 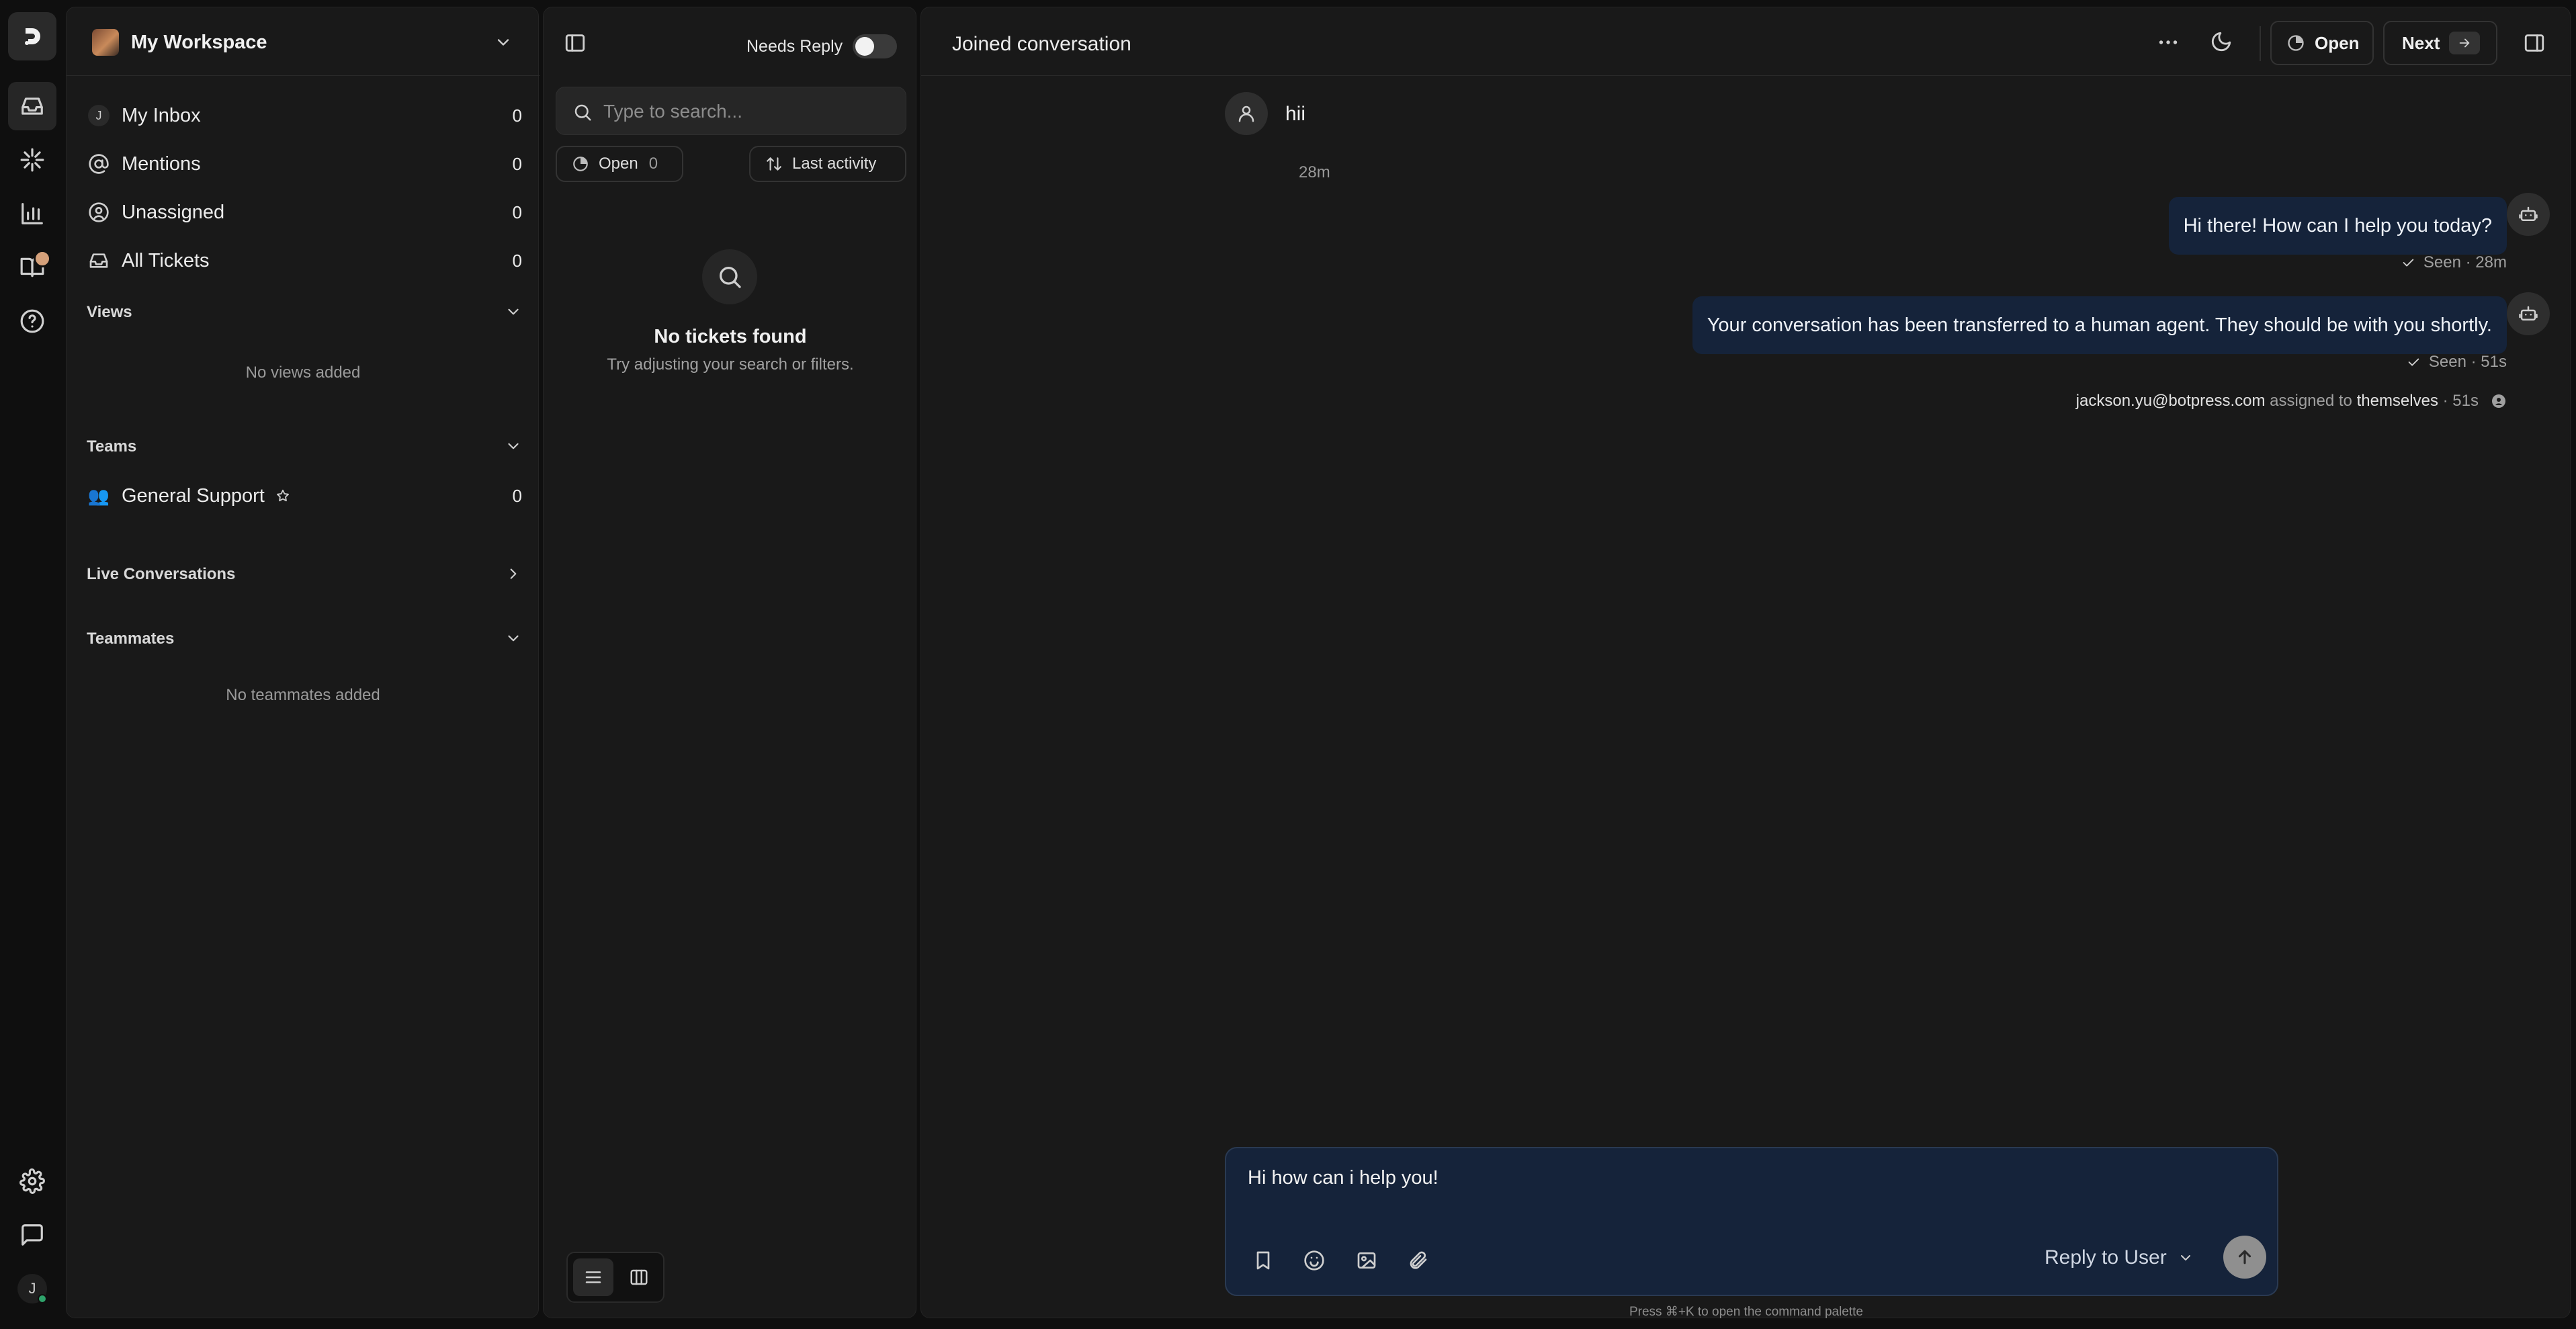 What do you see at coordinates (2260, 43) in the screenshot?
I see `header-divider` at bounding box center [2260, 43].